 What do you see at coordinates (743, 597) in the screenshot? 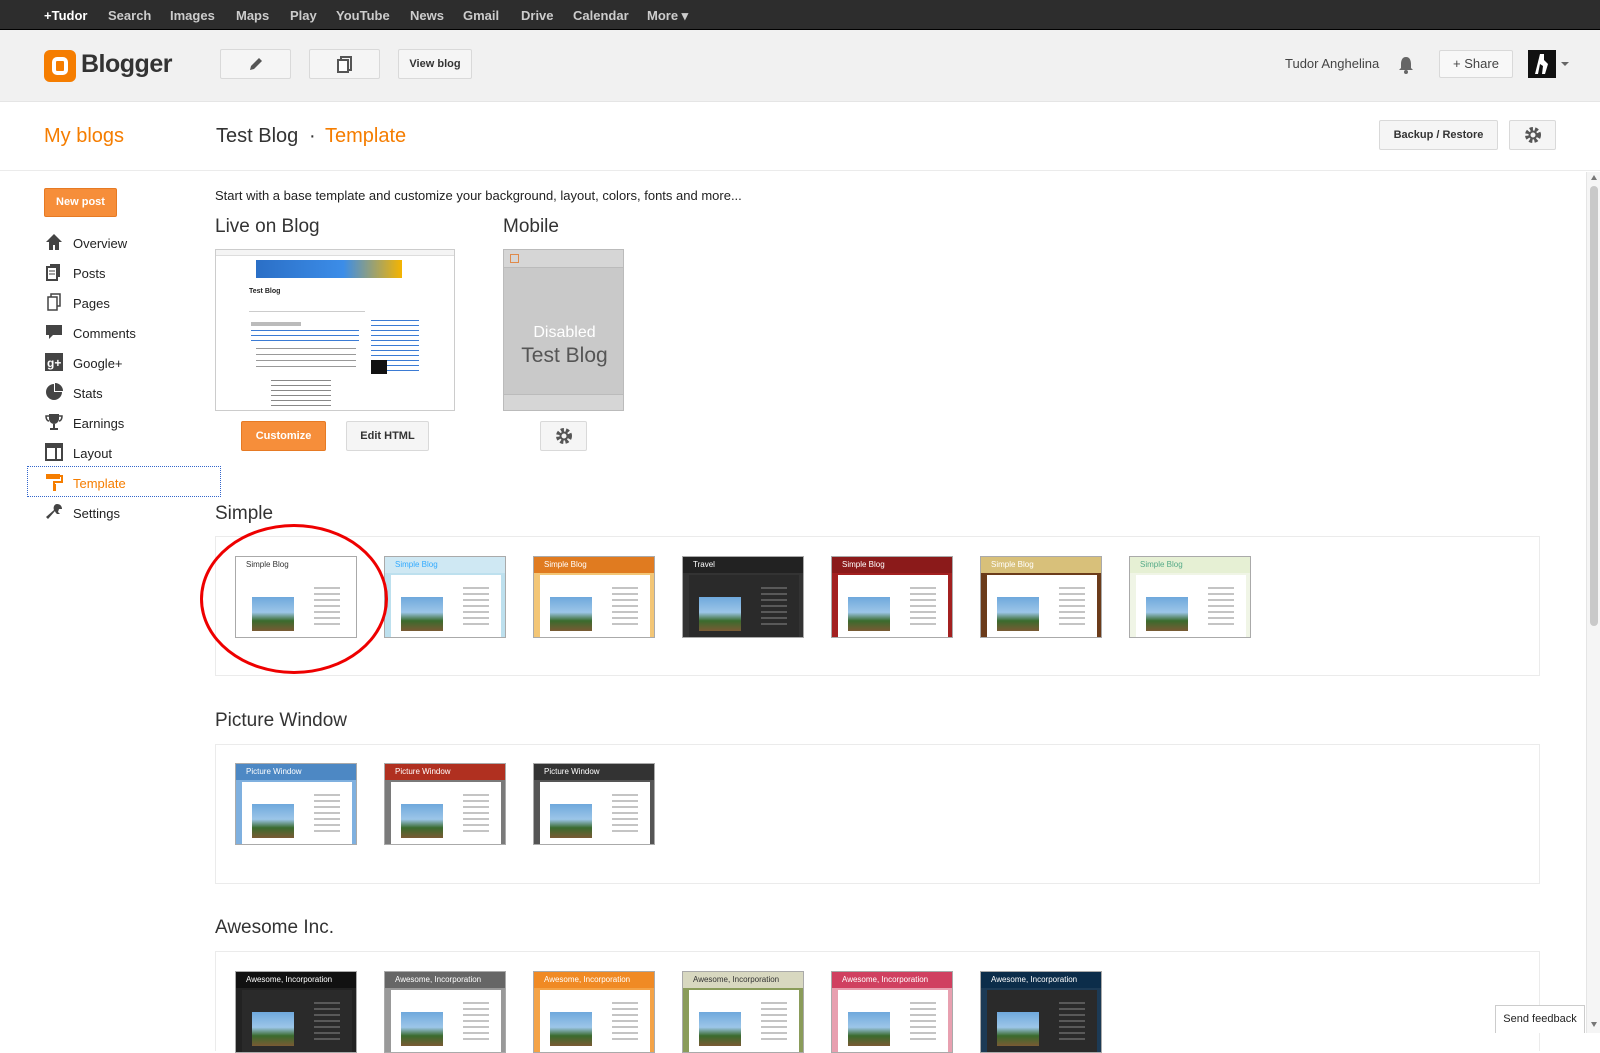
I see `theme-thumbnail: Travel` at bounding box center [743, 597].